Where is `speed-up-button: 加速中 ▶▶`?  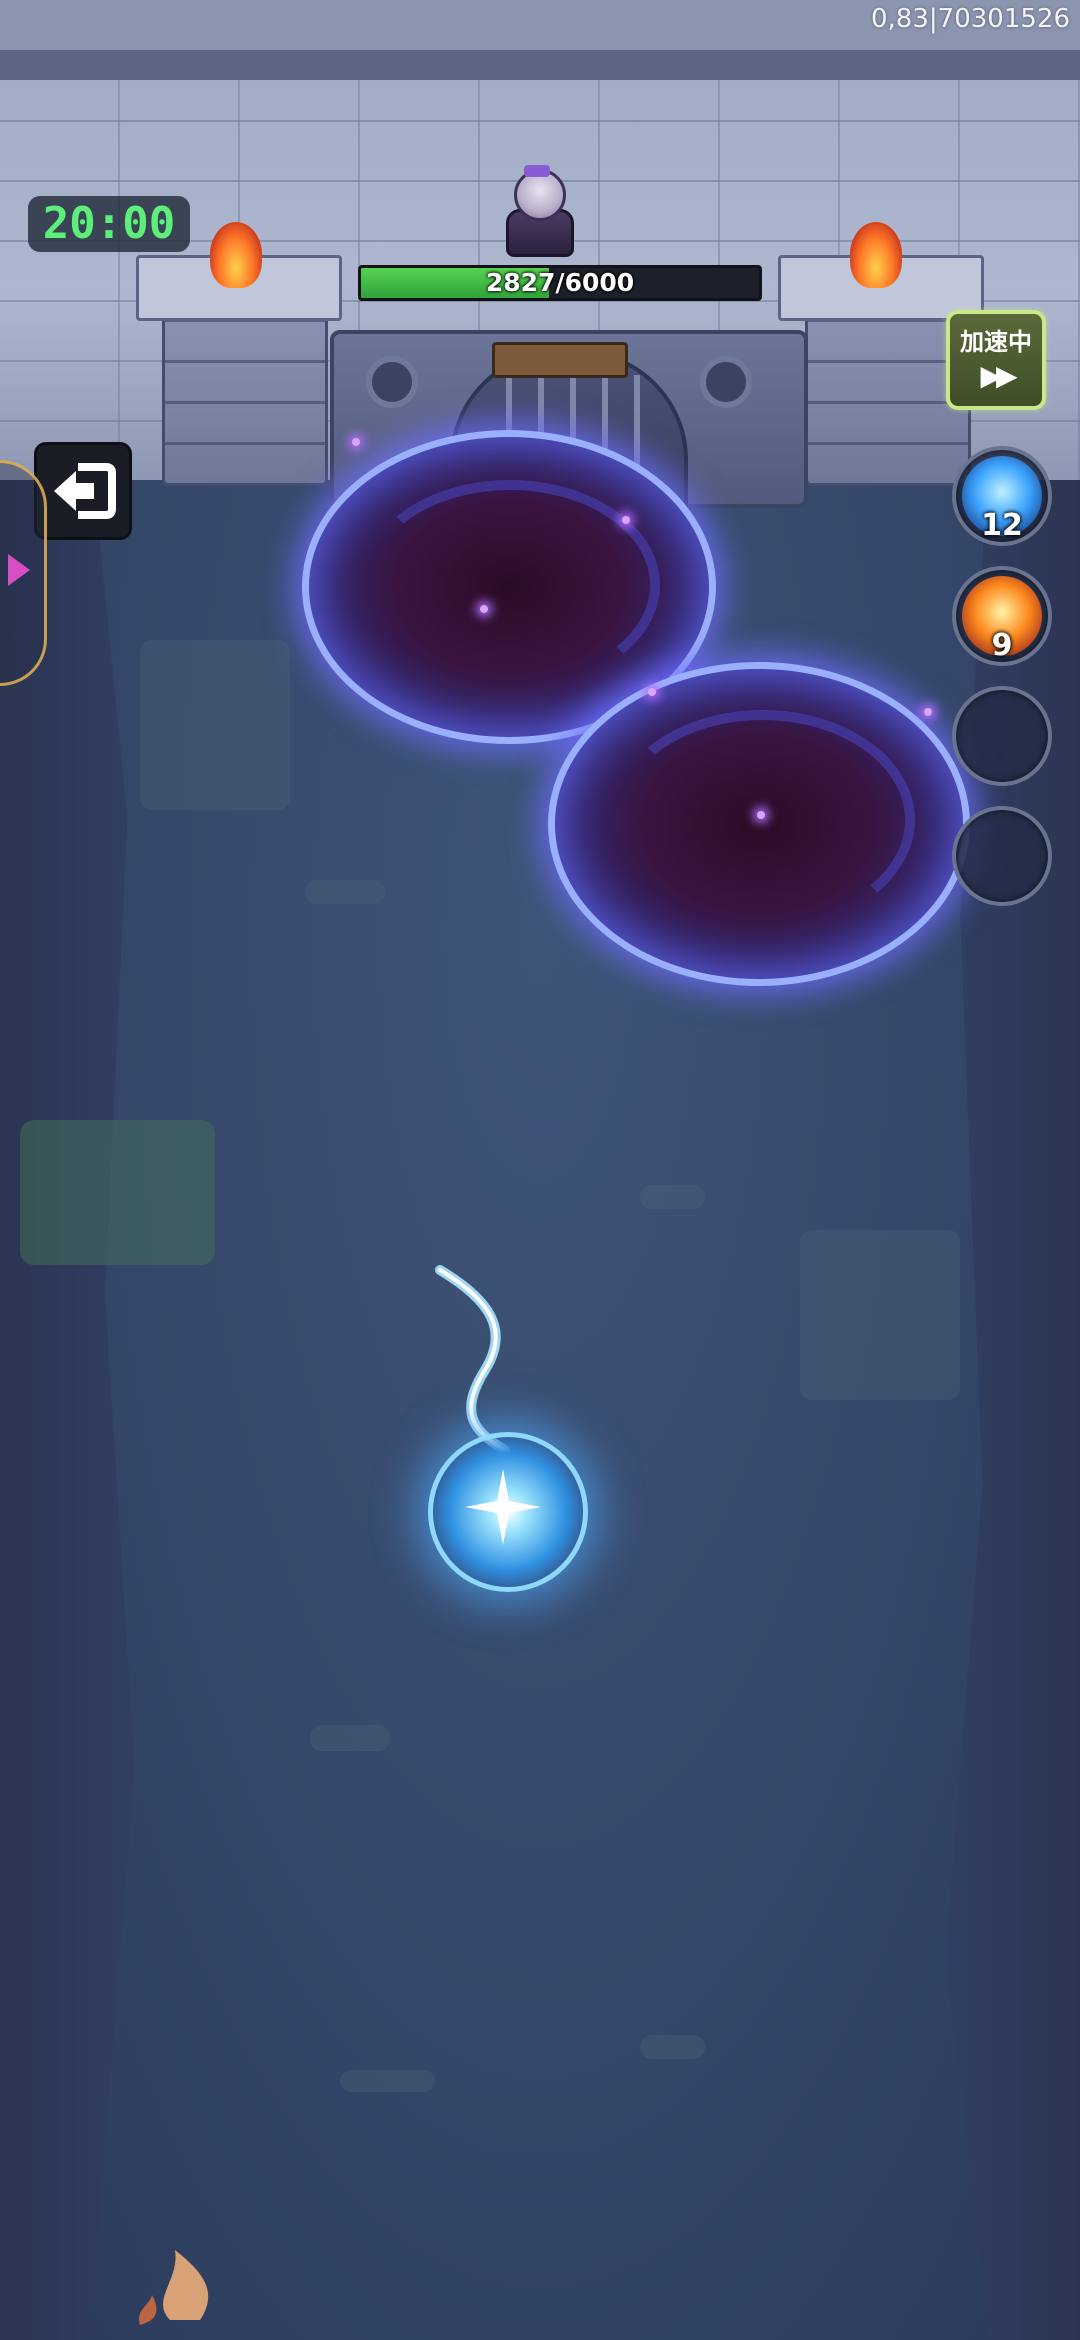
speed-up-button: 加速中 ▶▶ is located at coordinates (996, 360).